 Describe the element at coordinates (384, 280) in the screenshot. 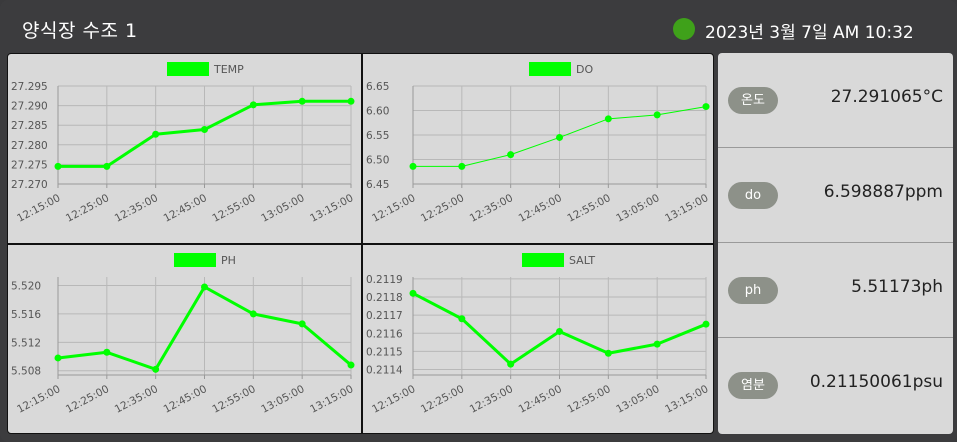

I see `y-tick-label: 0.2119` at that location.